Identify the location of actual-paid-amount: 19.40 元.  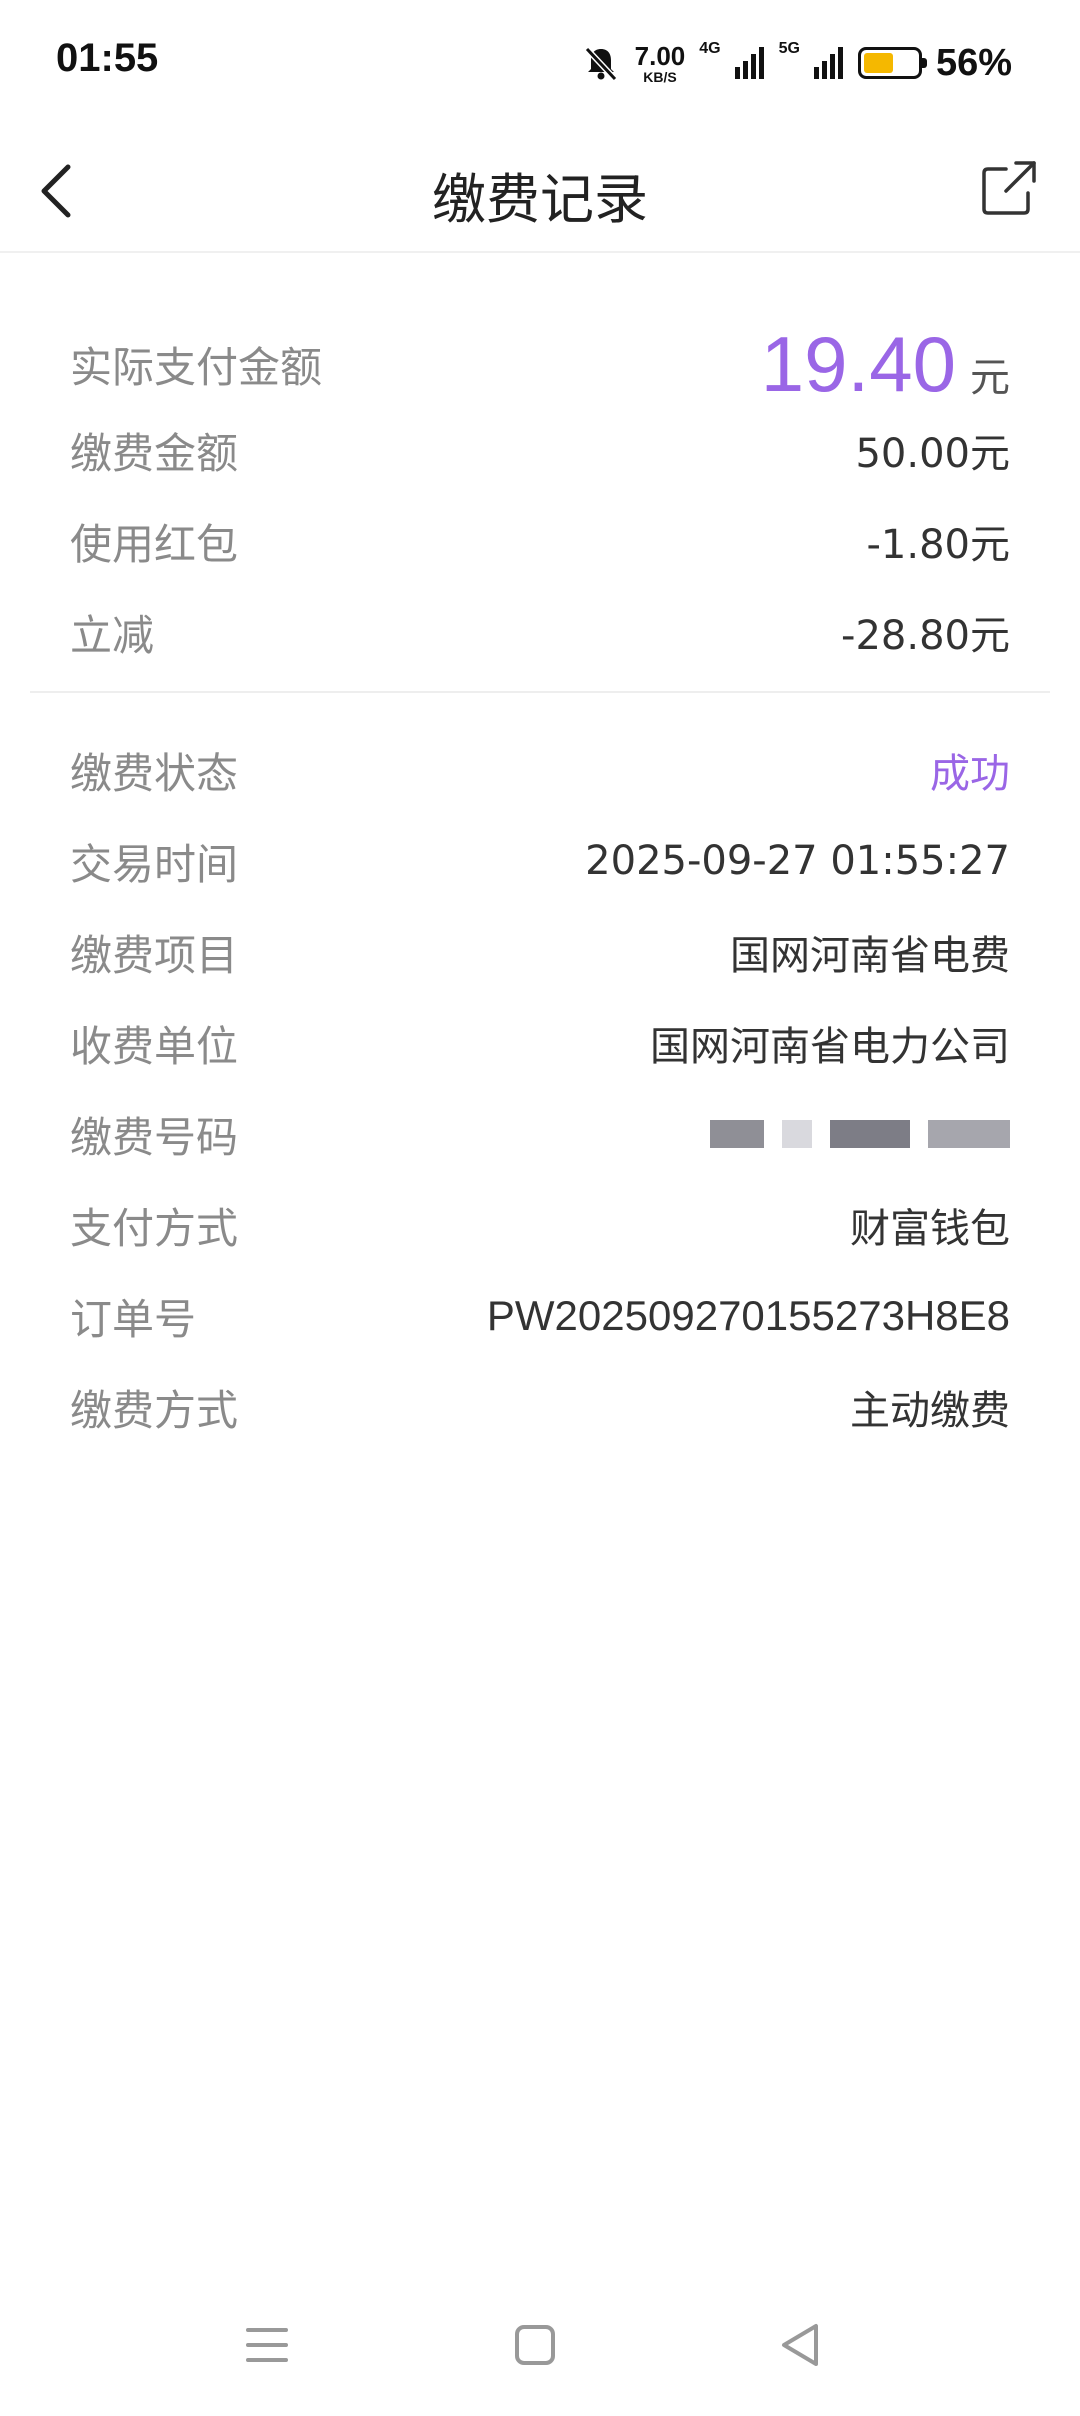
(885, 364).